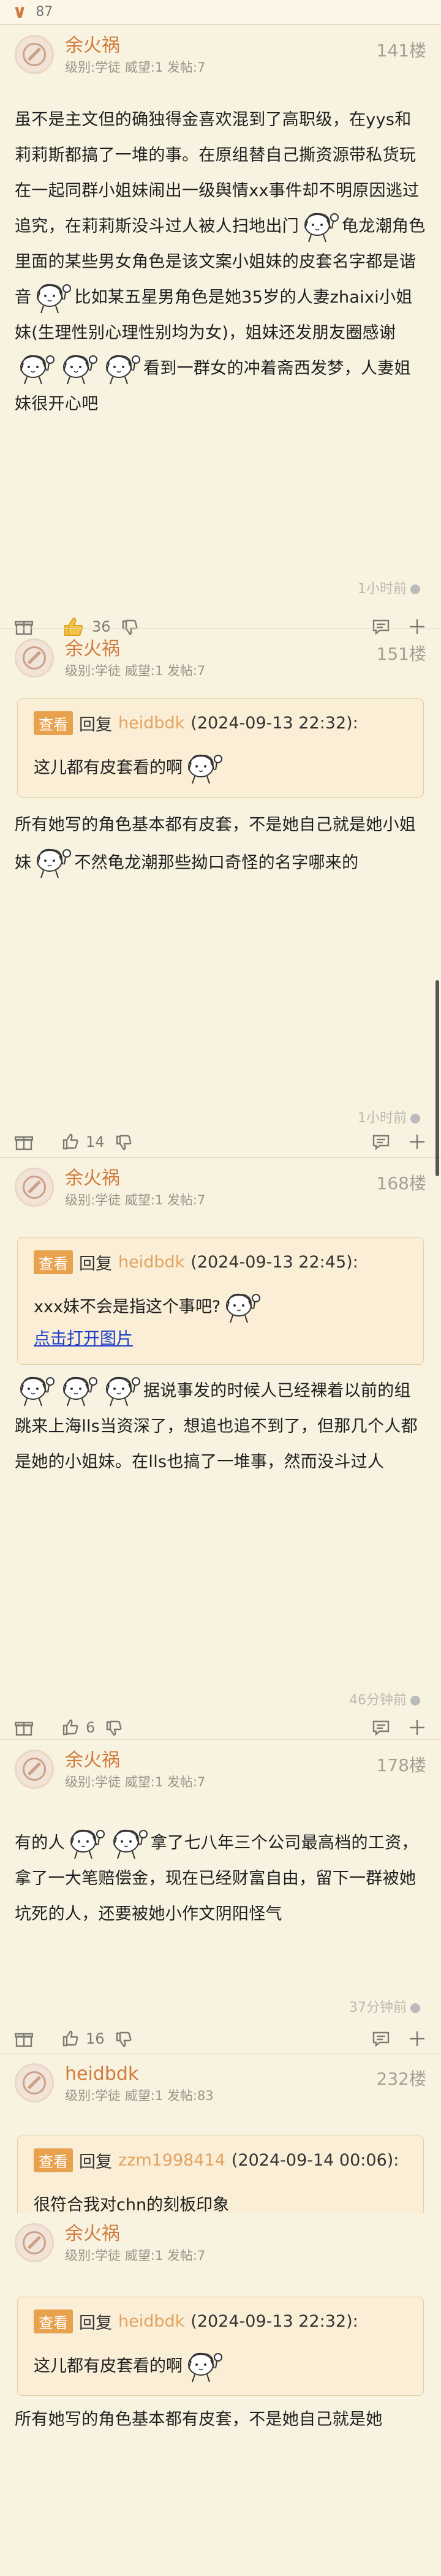 The image size is (441, 2576). What do you see at coordinates (401, 1183) in the screenshot?
I see `floor-number: 168楼` at bounding box center [401, 1183].